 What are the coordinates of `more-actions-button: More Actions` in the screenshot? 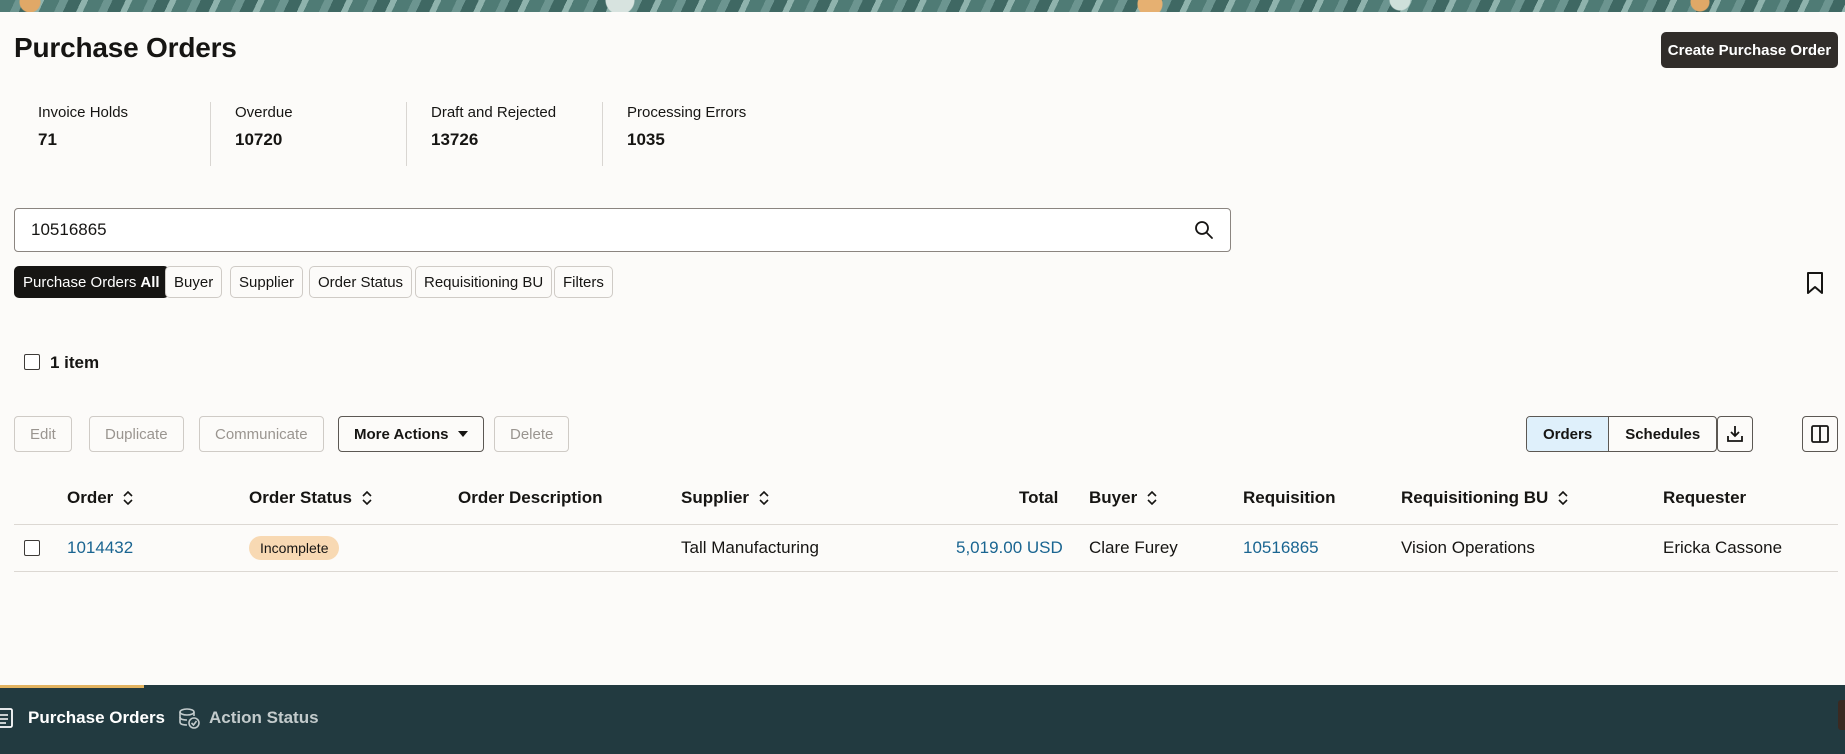 It's located at (411, 434).